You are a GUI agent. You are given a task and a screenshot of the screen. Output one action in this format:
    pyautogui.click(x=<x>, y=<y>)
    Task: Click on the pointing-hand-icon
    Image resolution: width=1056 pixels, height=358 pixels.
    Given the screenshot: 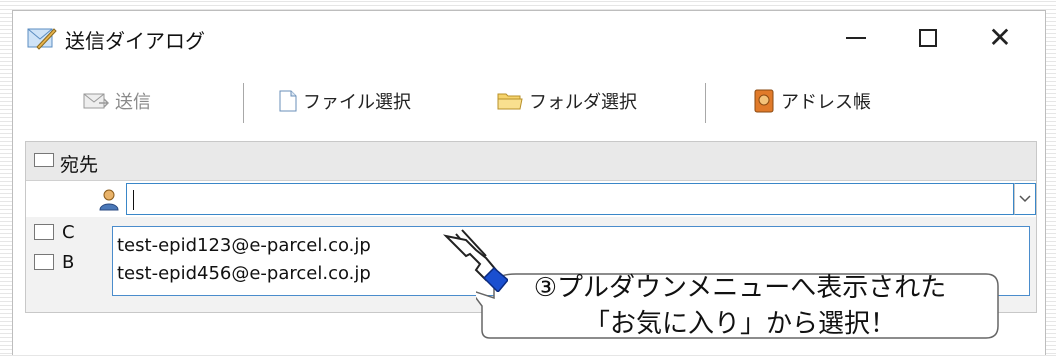 What is the action you would take?
    pyautogui.click(x=475, y=260)
    